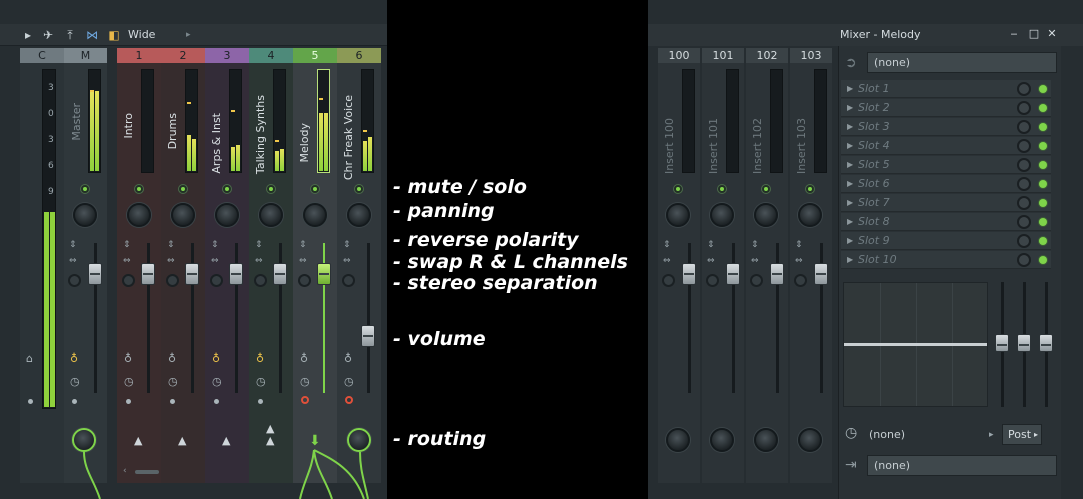 This screenshot has width=1083, height=499. What do you see at coordinates (962, 62) in the screenshot?
I see `input-select: (none)` at bounding box center [962, 62].